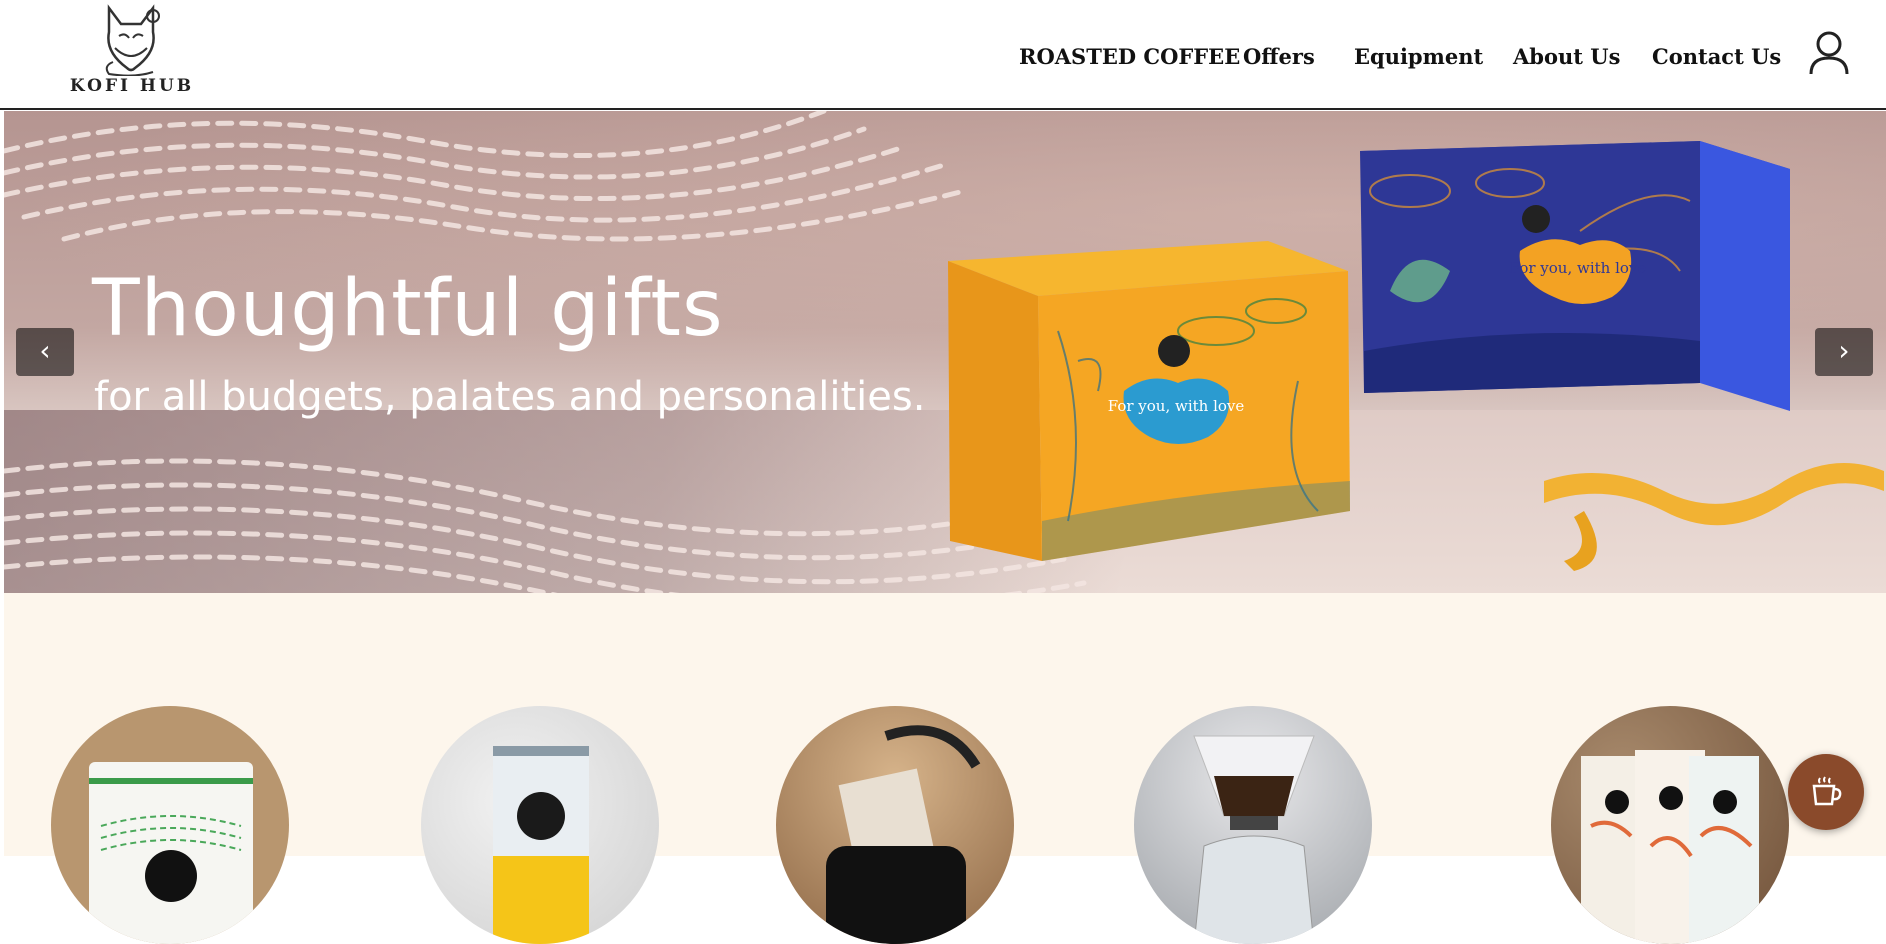 Image resolution: width=1886 pixels, height=944 pixels. What do you see at coordinates (895, 825) in the screenshot?
I see `category-drip-bag` at bounding box center [895, 825].